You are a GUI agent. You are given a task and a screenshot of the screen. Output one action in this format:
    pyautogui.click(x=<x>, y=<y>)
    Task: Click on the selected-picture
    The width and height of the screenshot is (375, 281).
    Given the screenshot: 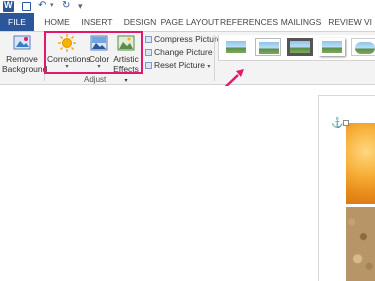 What is the action you would take?
    pyautogui.click(x=360, y=163)
    